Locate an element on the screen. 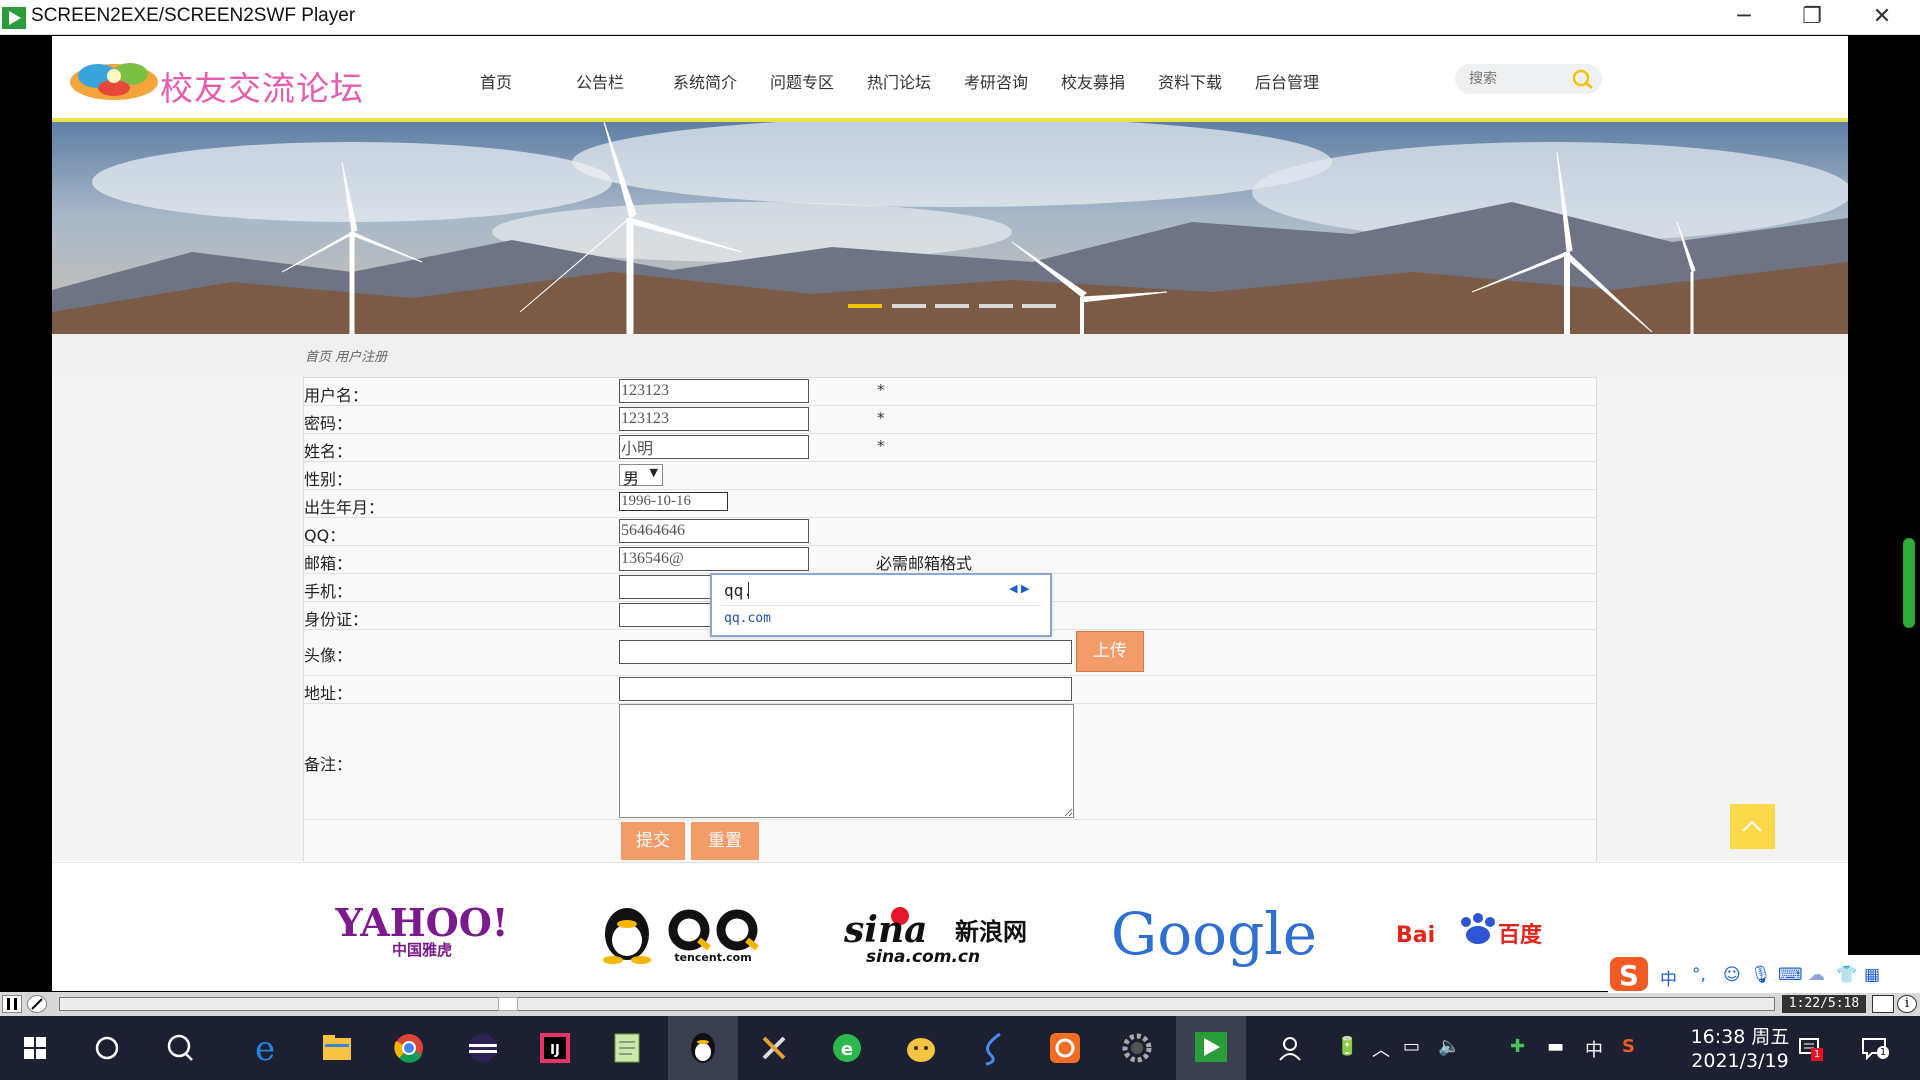  breadcrumb: 首页 用户注册 is located at coordinates (346, 355).